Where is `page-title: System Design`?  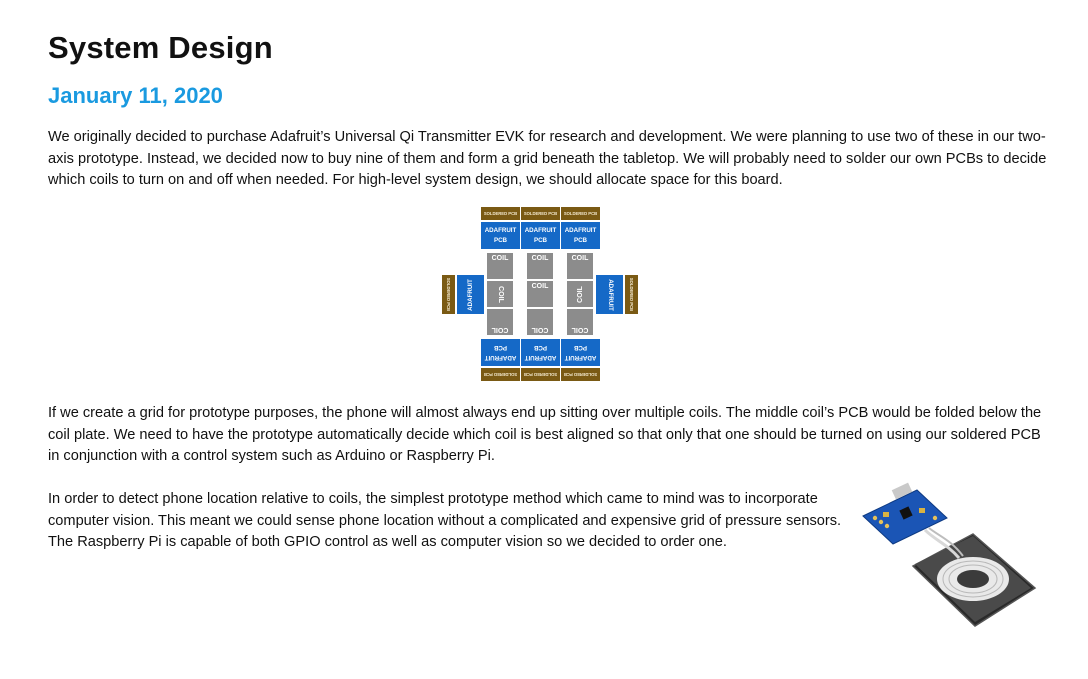 page-title: System Design is located at coordinates (160, 47).